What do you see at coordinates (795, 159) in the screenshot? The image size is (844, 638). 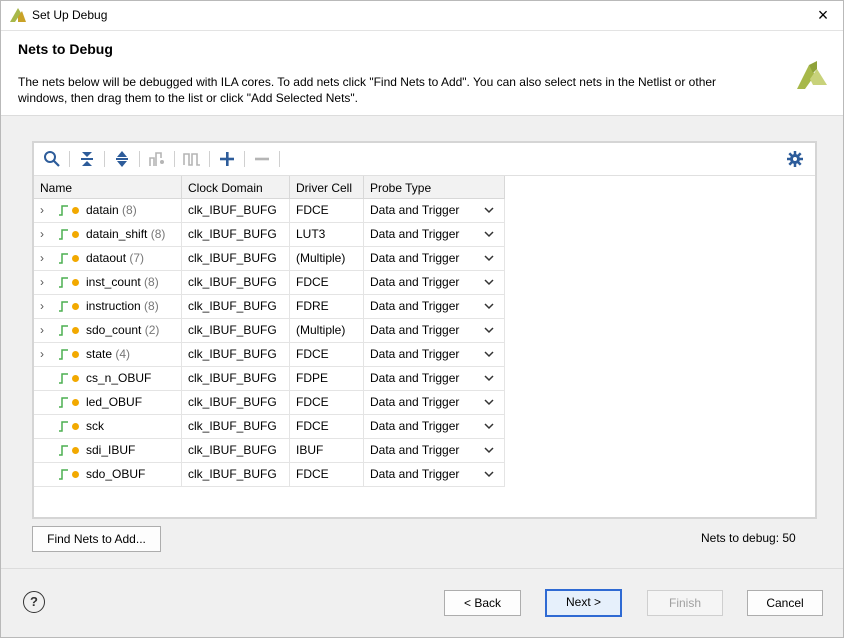 I see `settings-icon` at bounding box center [795, 159].